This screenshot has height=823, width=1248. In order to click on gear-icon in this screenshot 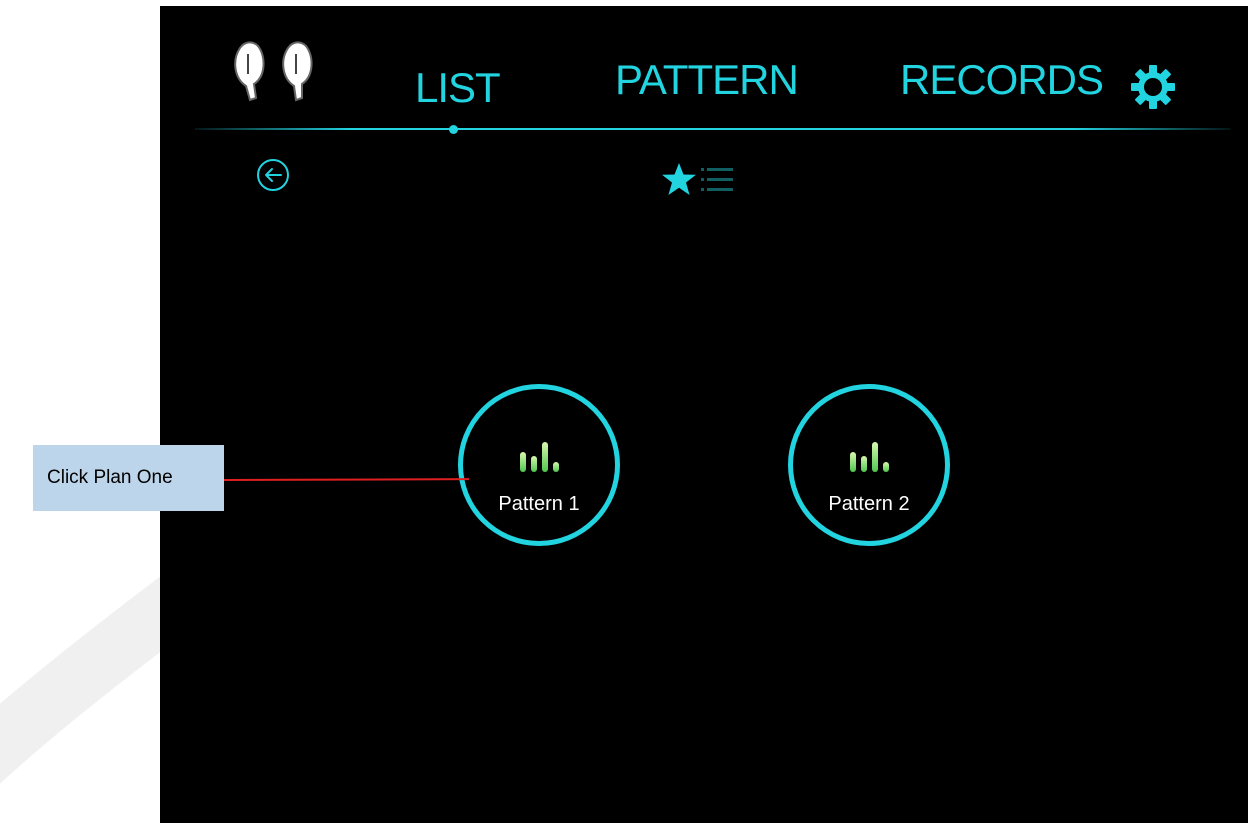, I will do `click(1153, 87)`.